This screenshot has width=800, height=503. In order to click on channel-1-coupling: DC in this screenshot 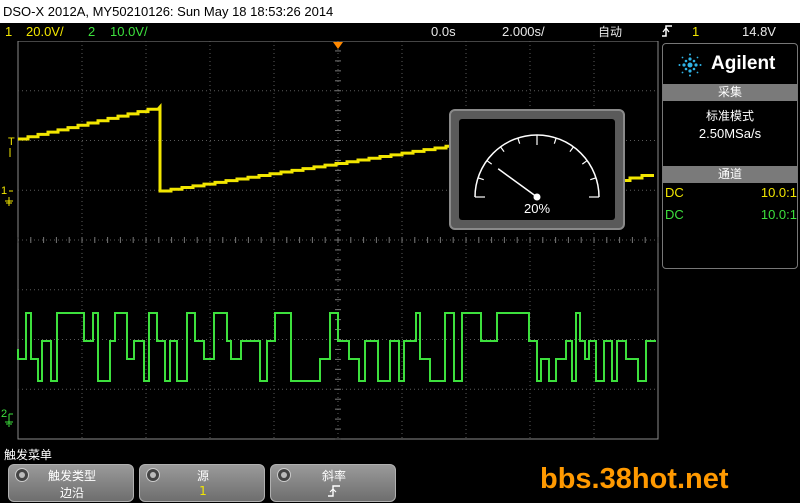, I will do `click(674, 192)`.